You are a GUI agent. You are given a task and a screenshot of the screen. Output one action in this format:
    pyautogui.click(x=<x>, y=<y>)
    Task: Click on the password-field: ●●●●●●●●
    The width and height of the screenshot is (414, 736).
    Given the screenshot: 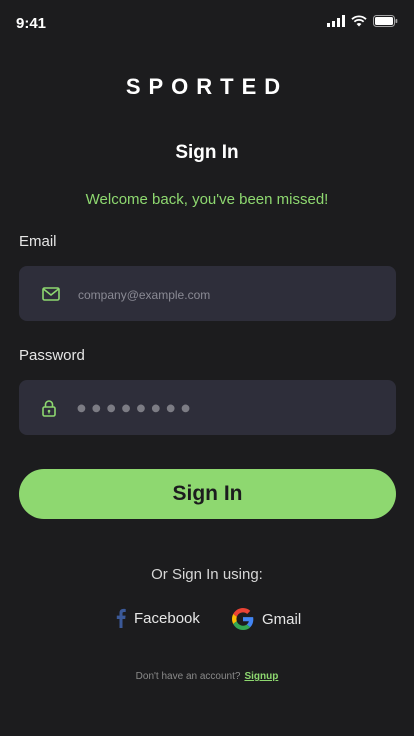 What is the action you would take?
    pyautogui.click(x=207, y=407)
    